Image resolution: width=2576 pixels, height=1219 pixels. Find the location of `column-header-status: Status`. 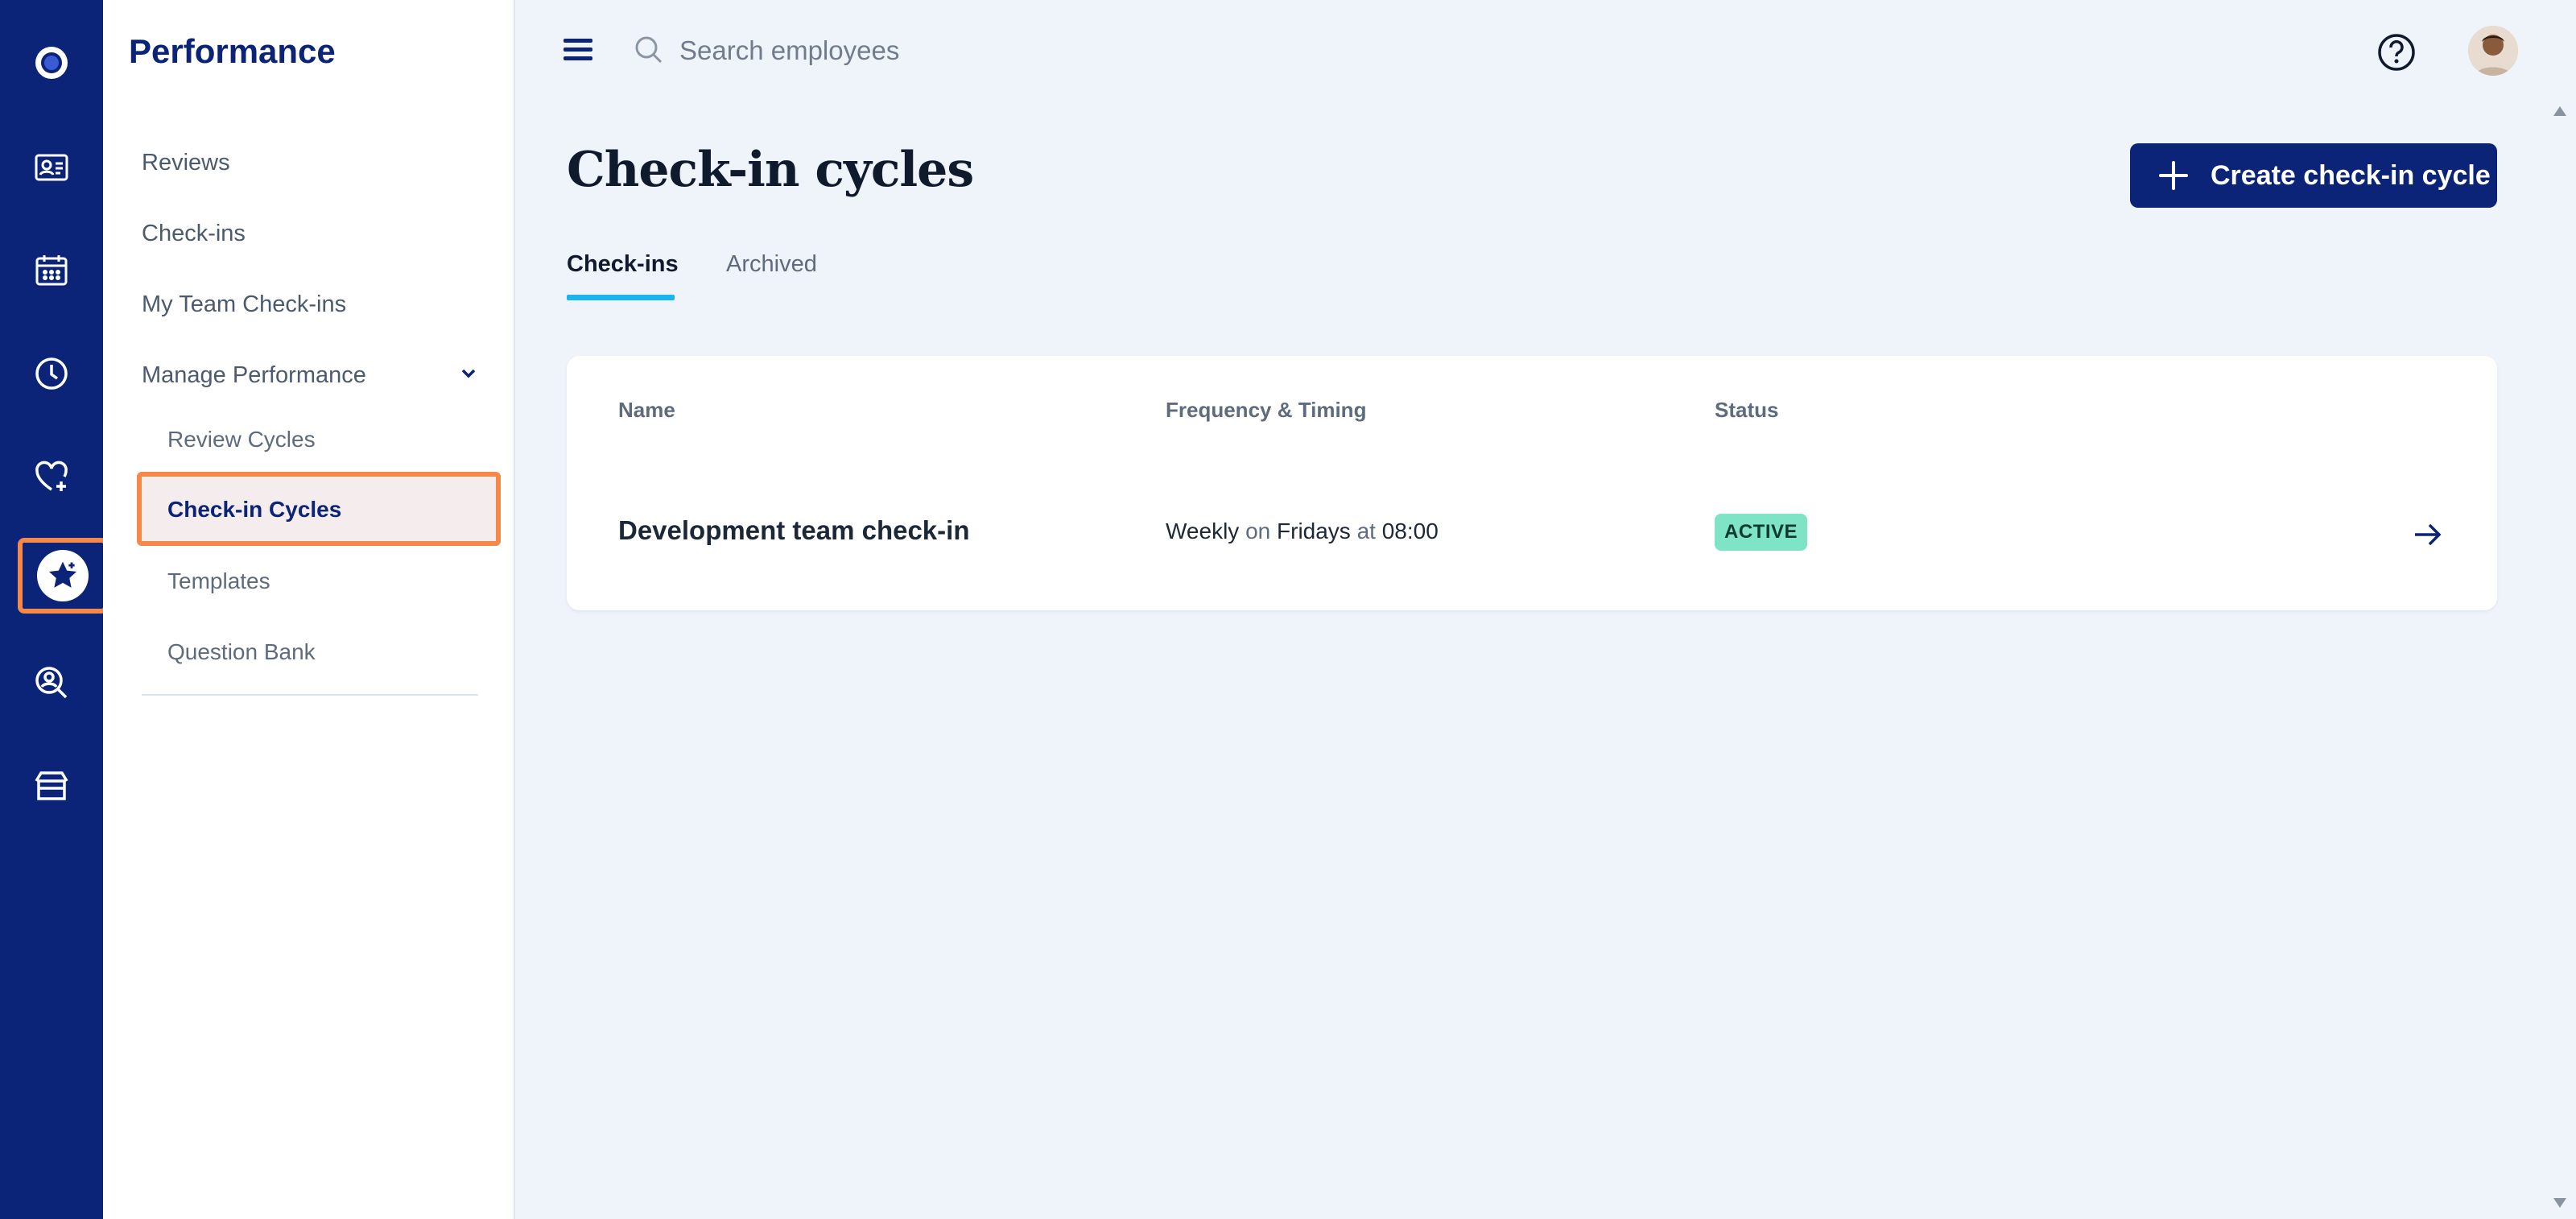

column-header-status: Status is located at coordinates (1747, 410).